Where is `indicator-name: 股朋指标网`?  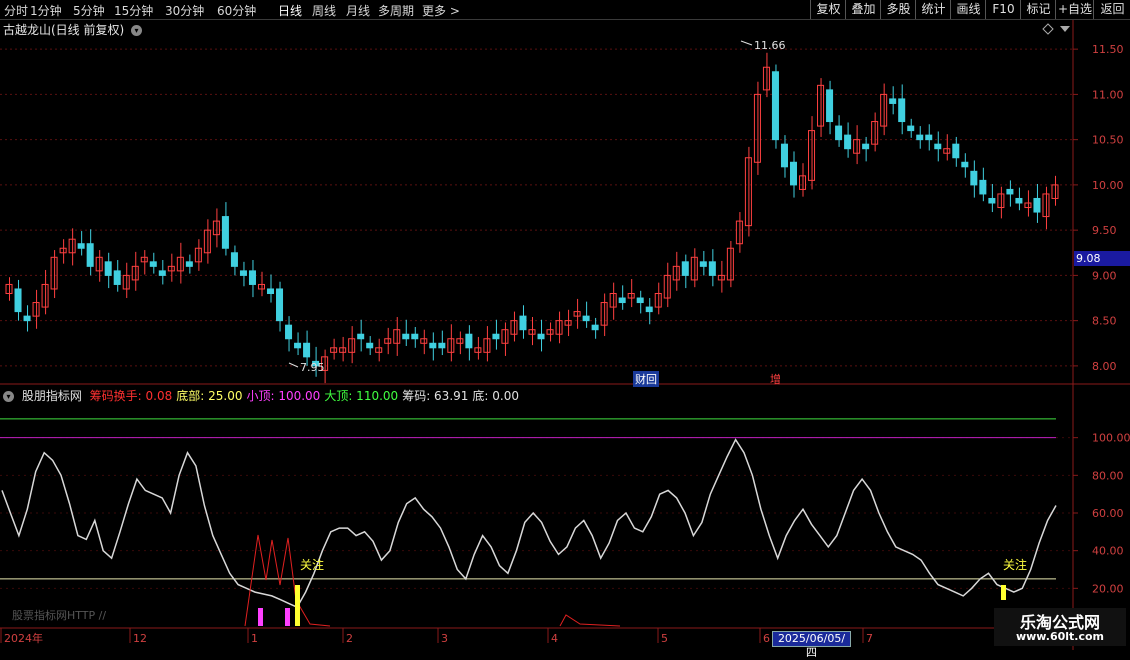
indicator-name: 股朋指标网 is located at coordinates (51, 396).